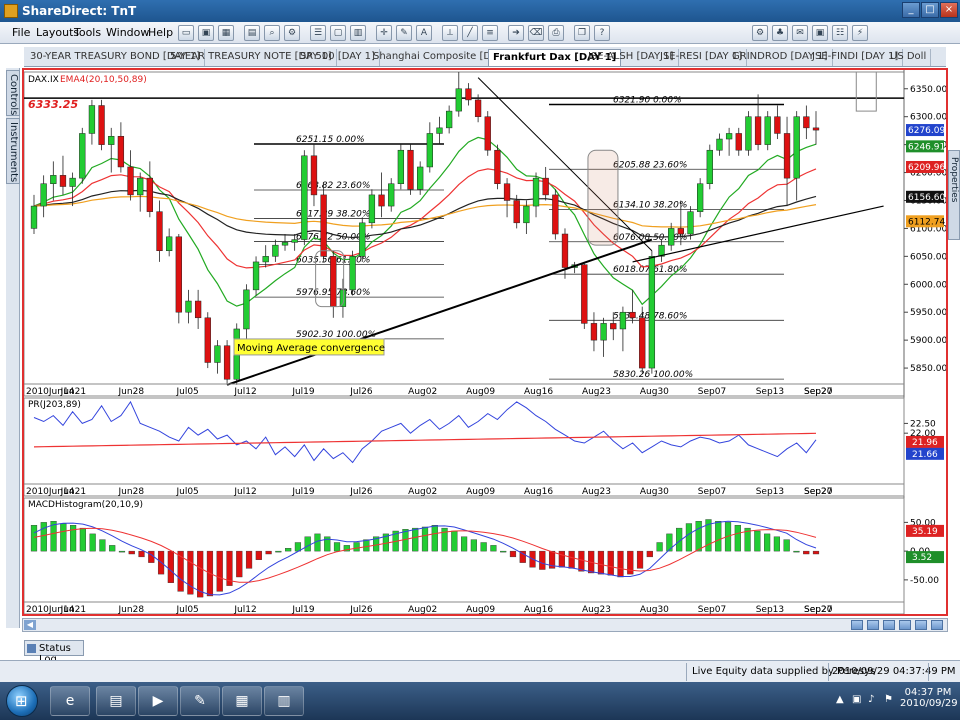 The image size is (960, 720). I want to click on ema-black-badge-label: 6156.60, so click(926, 198).